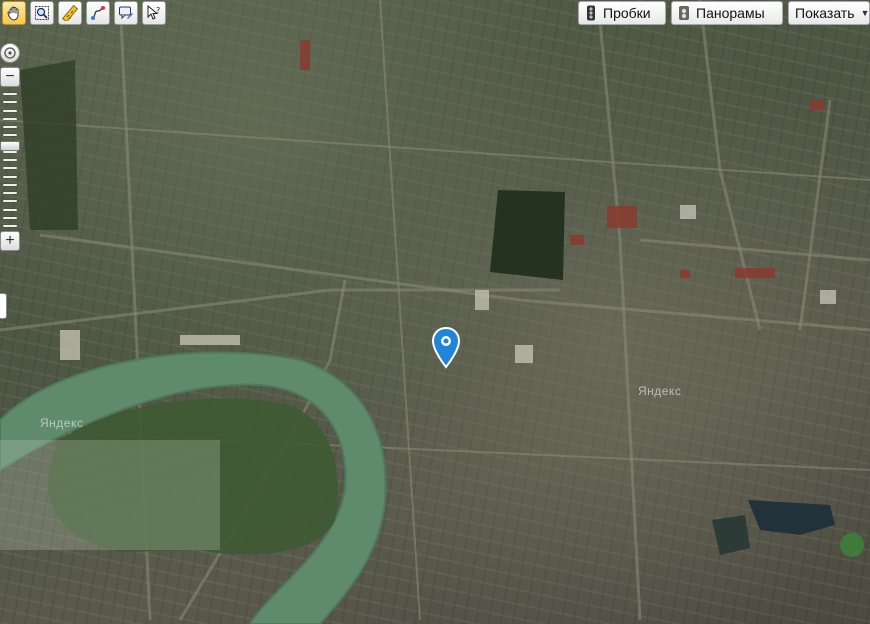  Describe the element at coordinates (446, 348) in the screenshot. I see `location-pin-icon` at that location.